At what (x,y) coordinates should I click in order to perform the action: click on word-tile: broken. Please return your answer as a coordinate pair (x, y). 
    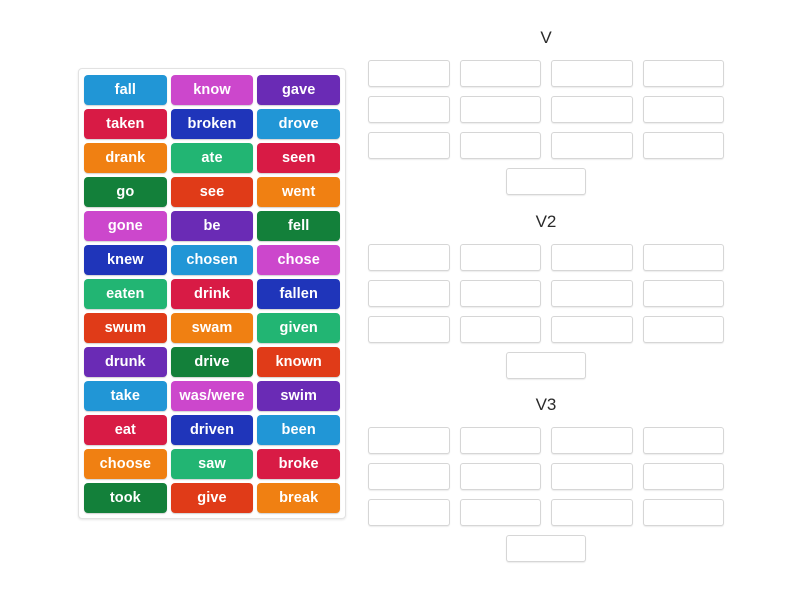
    Looking at the image, I should click on (212, 124).